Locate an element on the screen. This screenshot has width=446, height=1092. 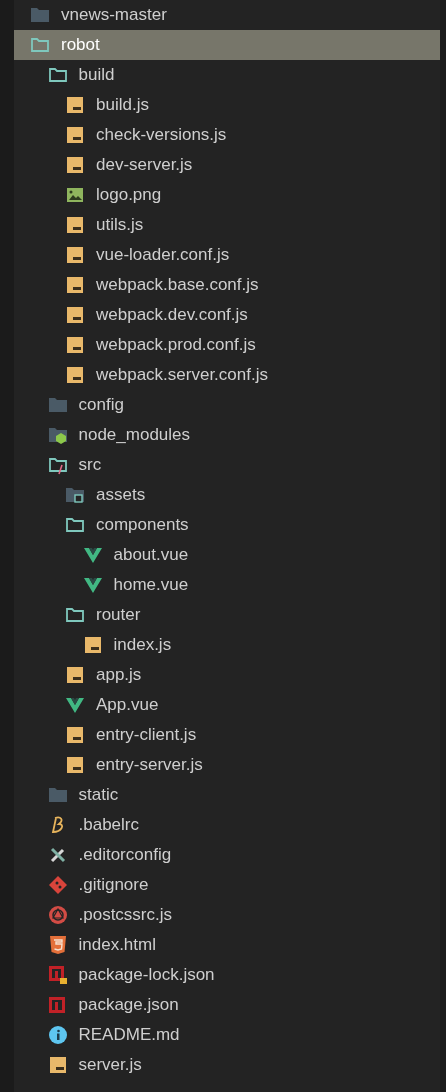
folder-images-icon is located at coordinates (75, 495).